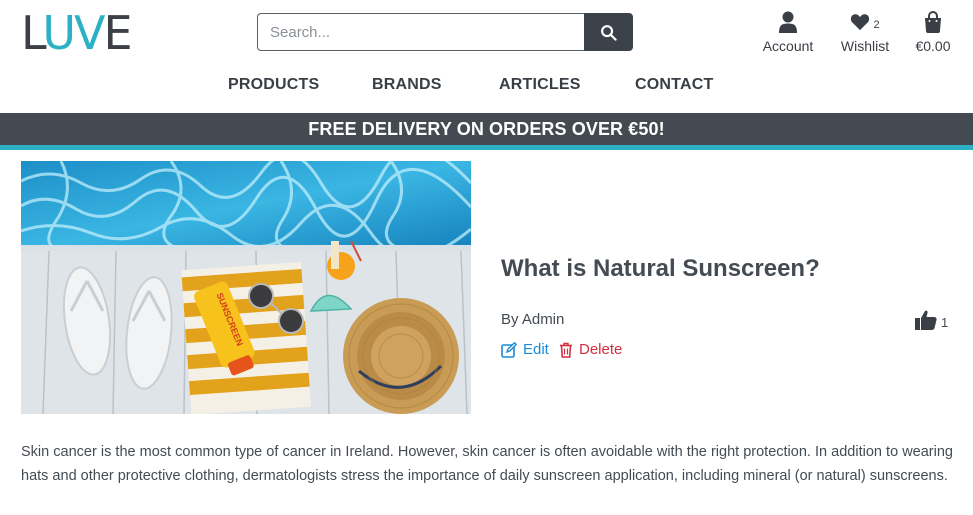 This screenshot has height=515, width=973. I want to click on search-icon, so click(609, 32).